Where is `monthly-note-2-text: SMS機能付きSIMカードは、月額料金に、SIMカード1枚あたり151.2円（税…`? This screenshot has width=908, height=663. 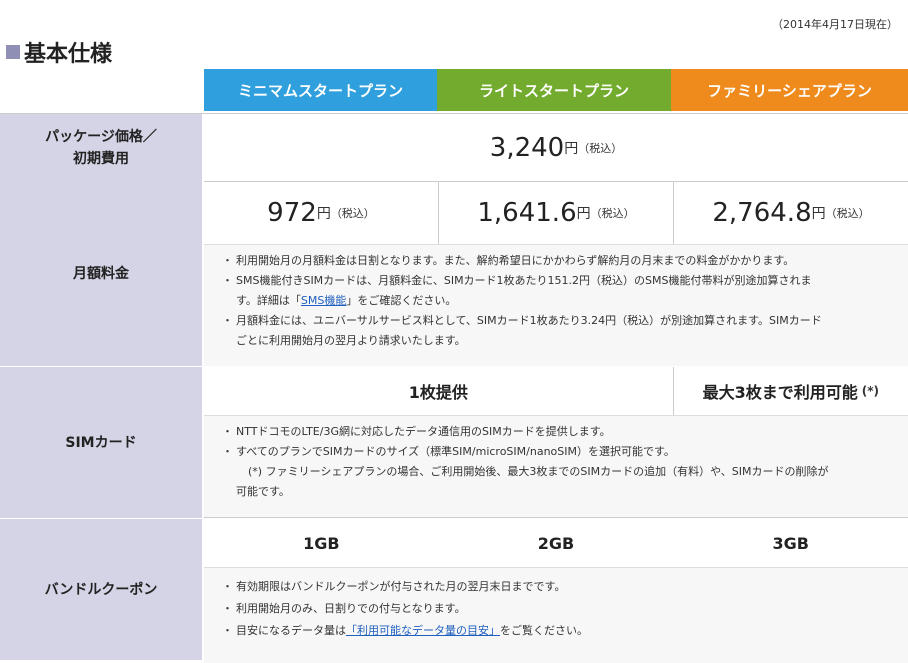
monthly-note-2-text: SMS機能付きSIMカードは、月額料金に、SIMカード1枚あたり151.2円（税… is located at coordinates (524, 280).